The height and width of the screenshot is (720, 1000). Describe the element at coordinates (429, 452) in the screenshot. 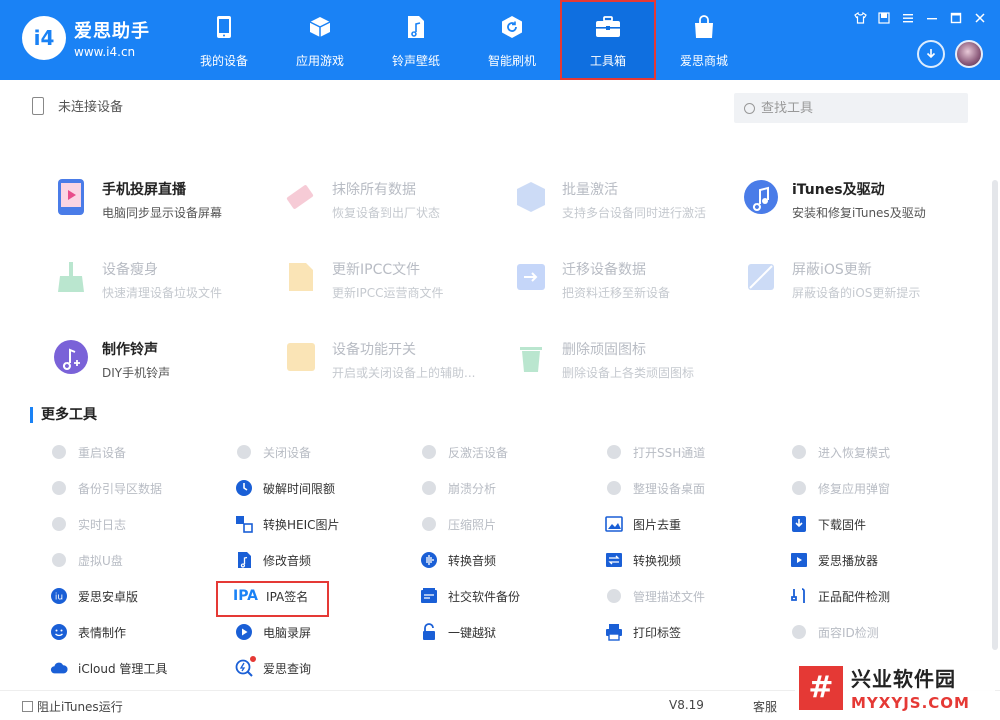

I see `deactivate-icon` at that location.